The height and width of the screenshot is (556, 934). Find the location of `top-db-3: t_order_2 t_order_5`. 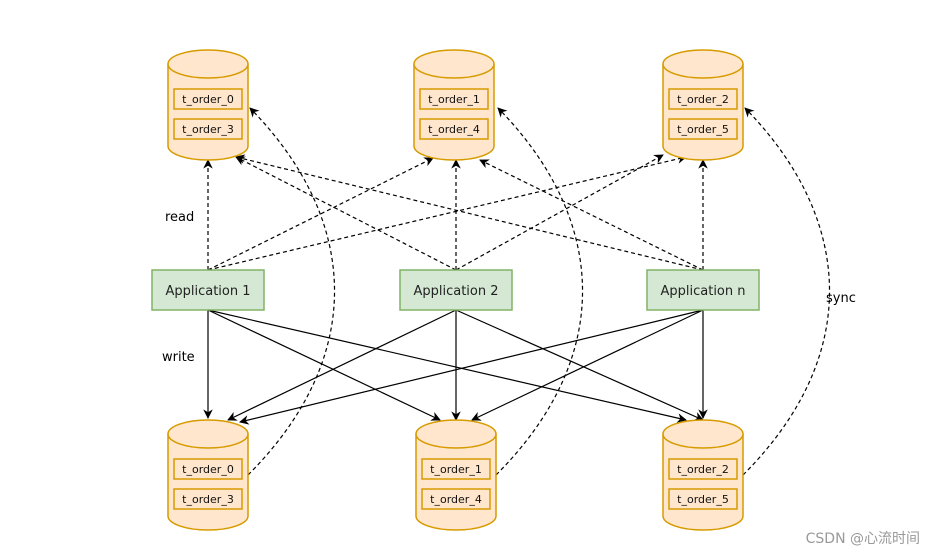

top-db-3: t_order_2 t_order_5 is located at coordinates (703, 105).